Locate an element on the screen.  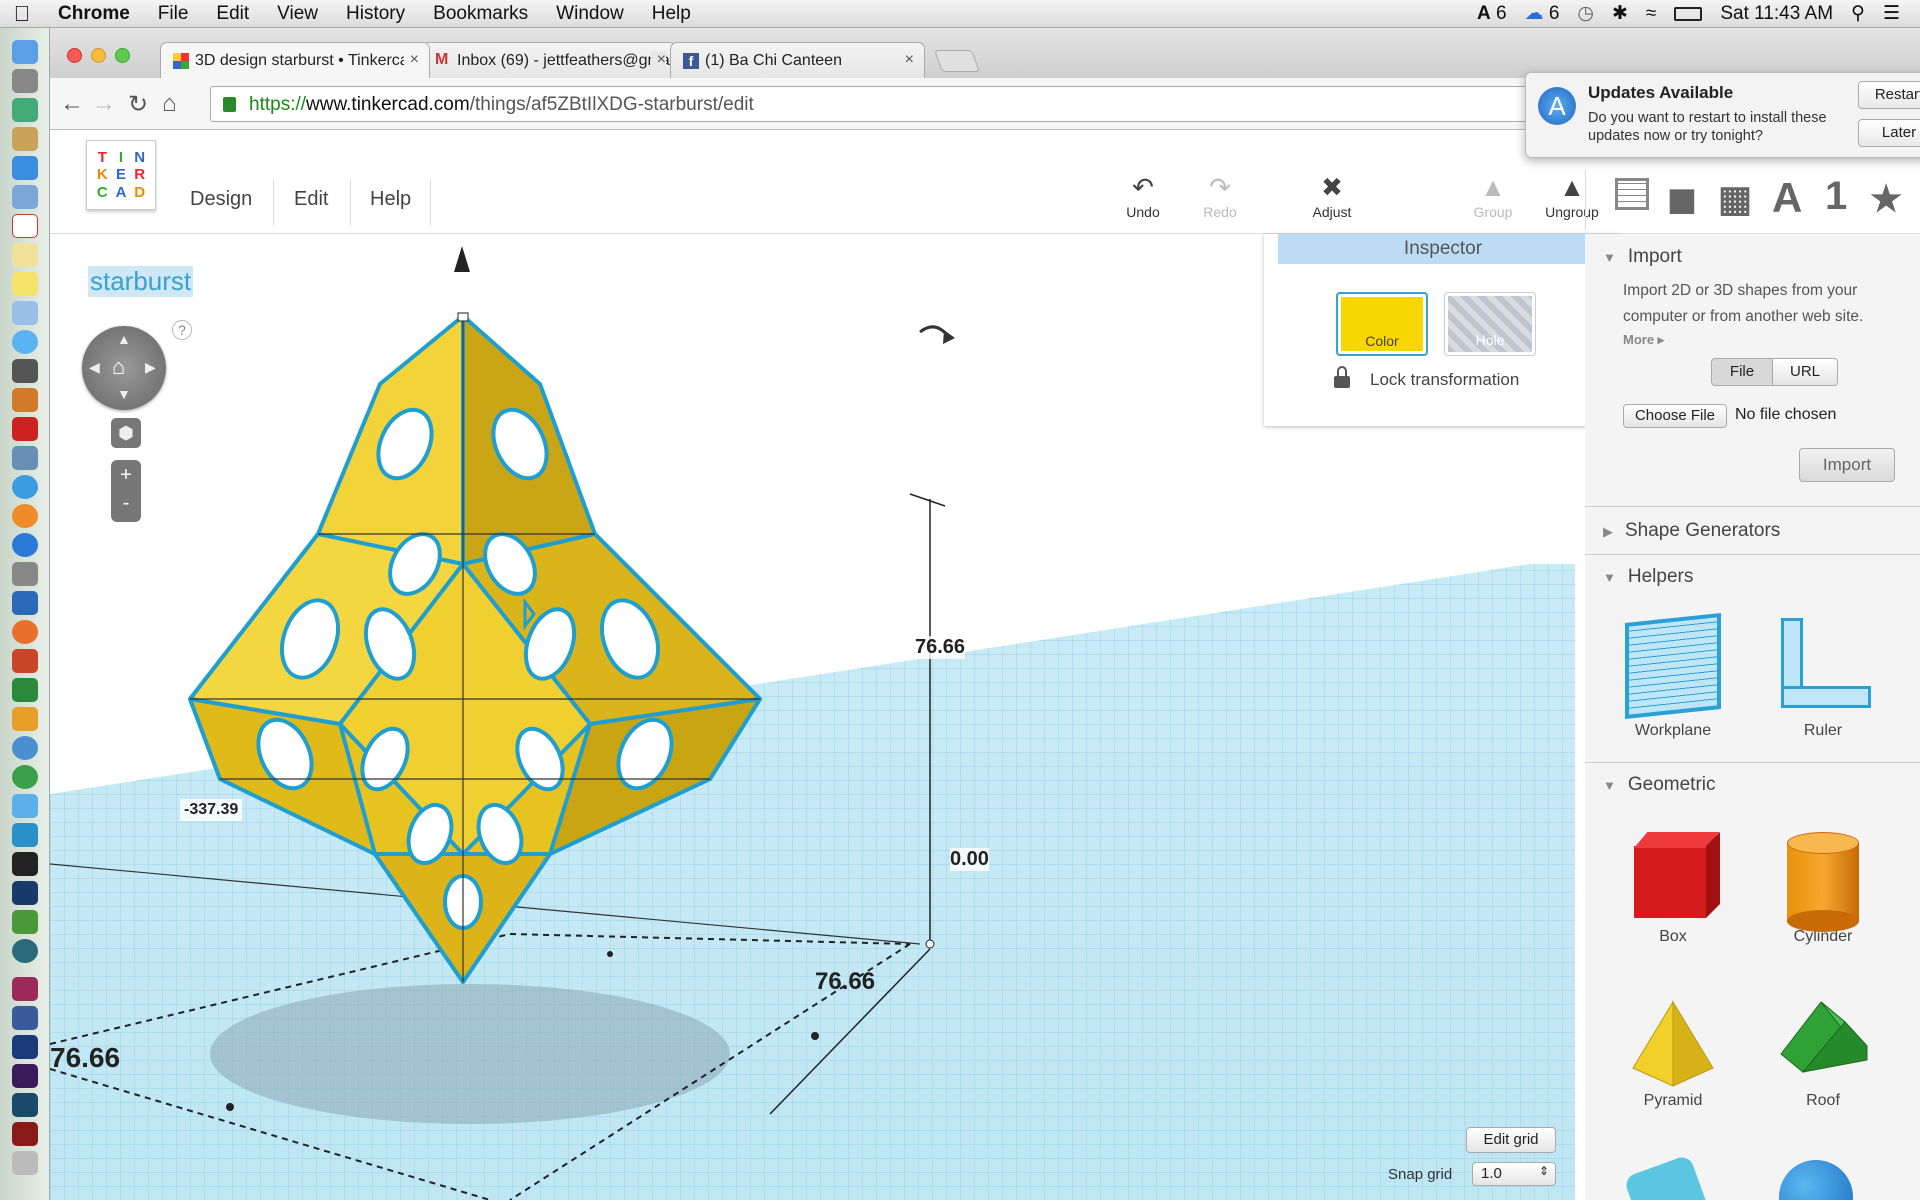
word-icon is located at coordinates (24, 603).